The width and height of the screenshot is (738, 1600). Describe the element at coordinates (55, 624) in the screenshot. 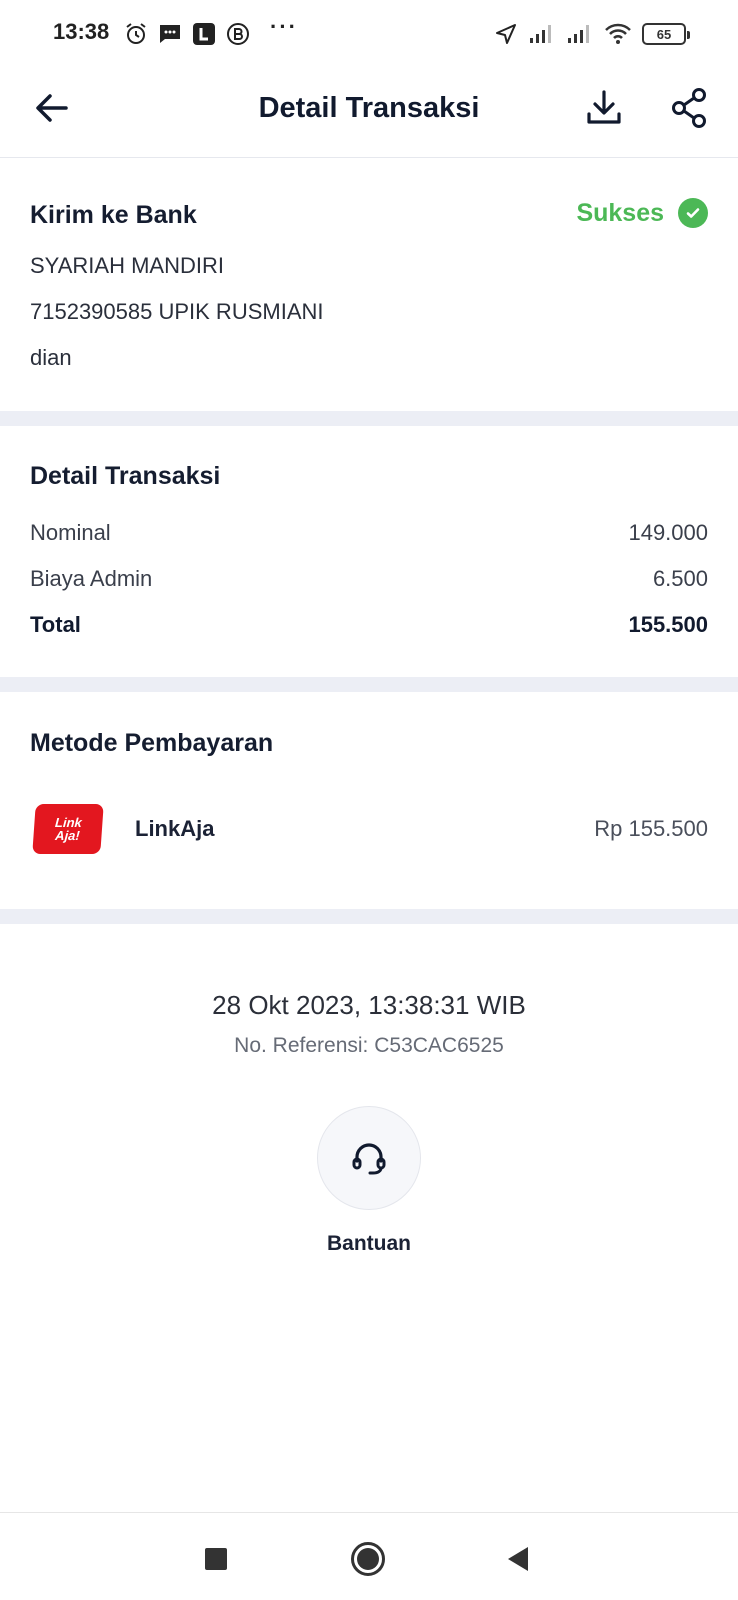

I see `total-label: Total` at that location.